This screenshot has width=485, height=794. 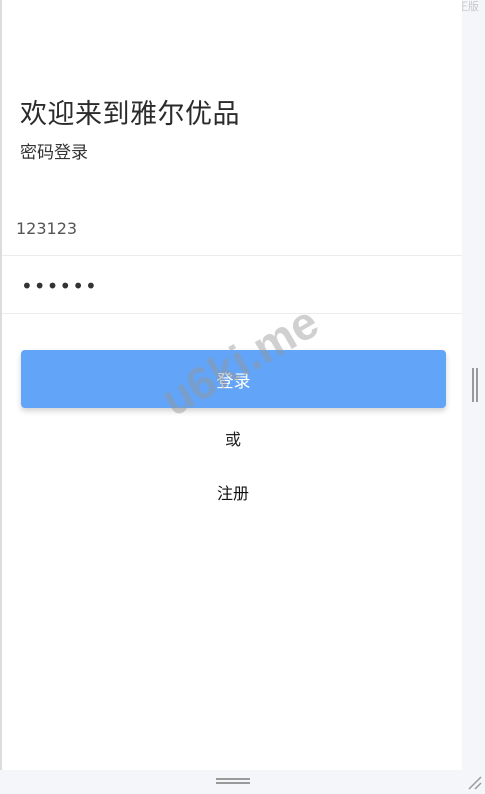 What do you see at coordinates (130, 114) in the screenshot?
I see `page-title: 欢迎来到雅尔优品` at bounding box center [130, 114].